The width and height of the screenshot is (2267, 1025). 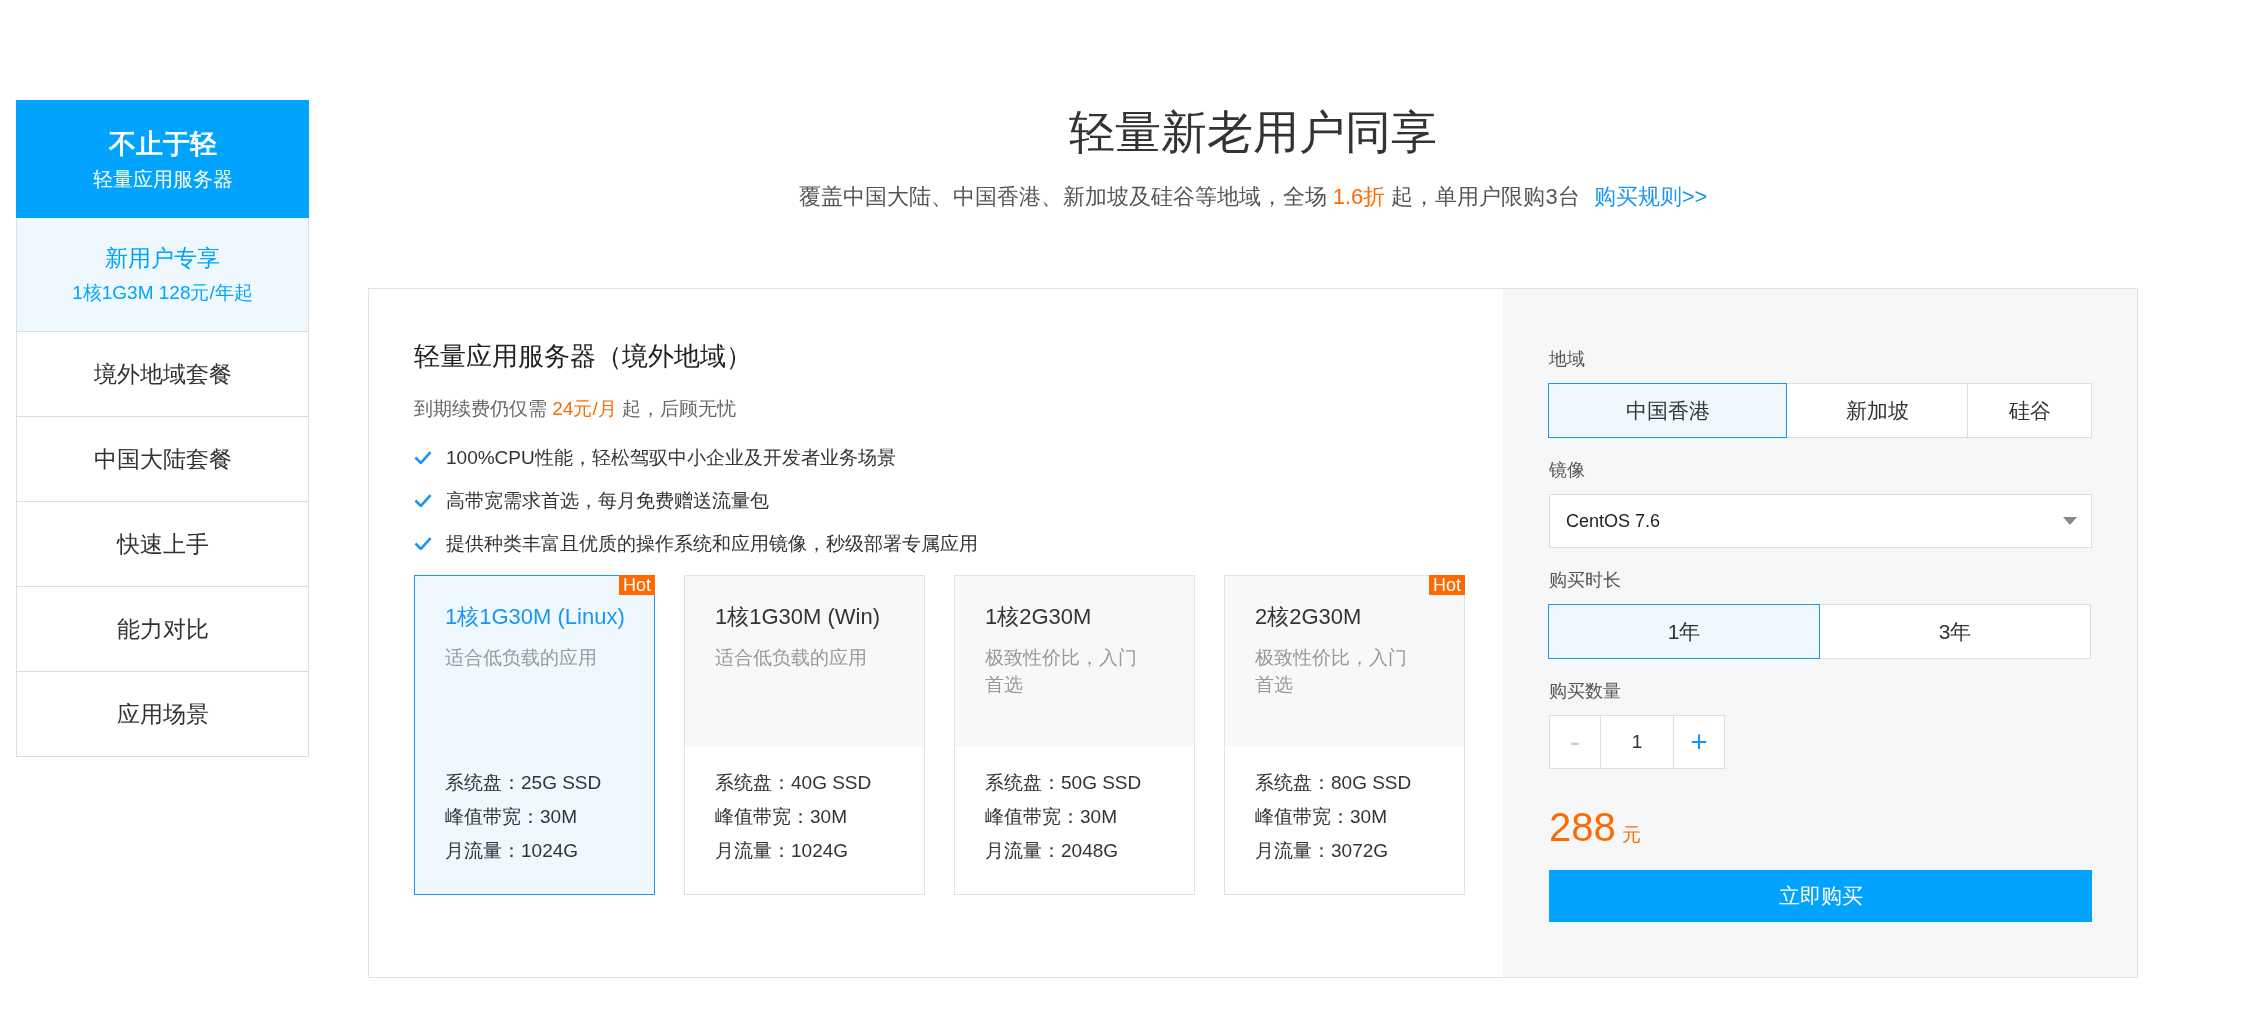 What do you see at coordinates (794, 783) in the screenshot?
I see `plan-spec: 系统盘：40G SSD` at bounding box center [794, 783].